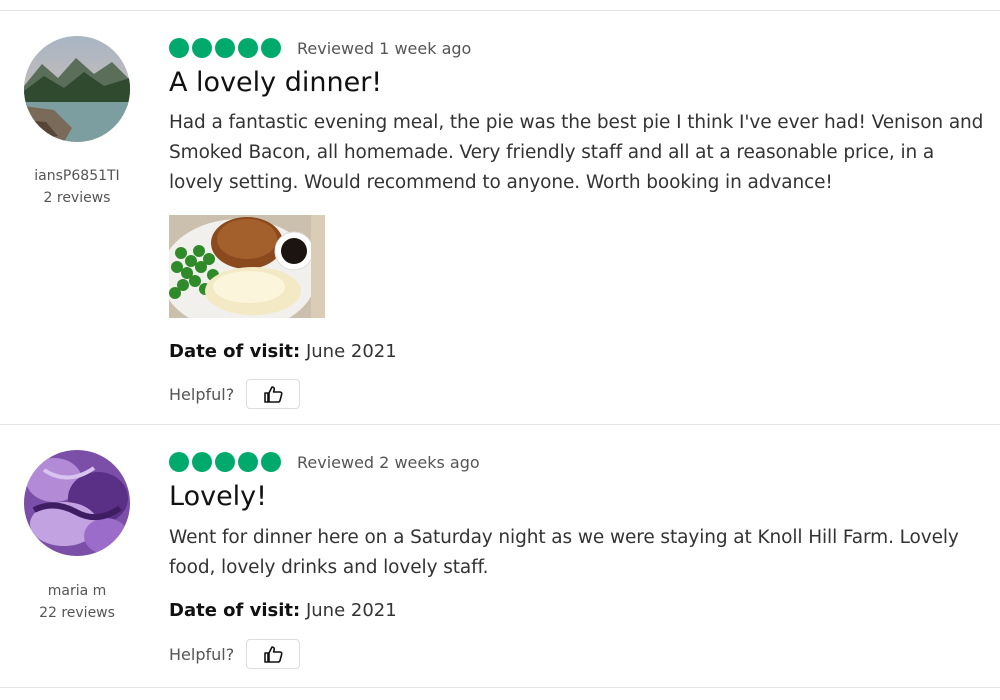 Image resolution: width=1000 pixels, height=700 pixels. Describe the element at coordinates (247, 266) in the screenshot. I see `review-photo` at that location.